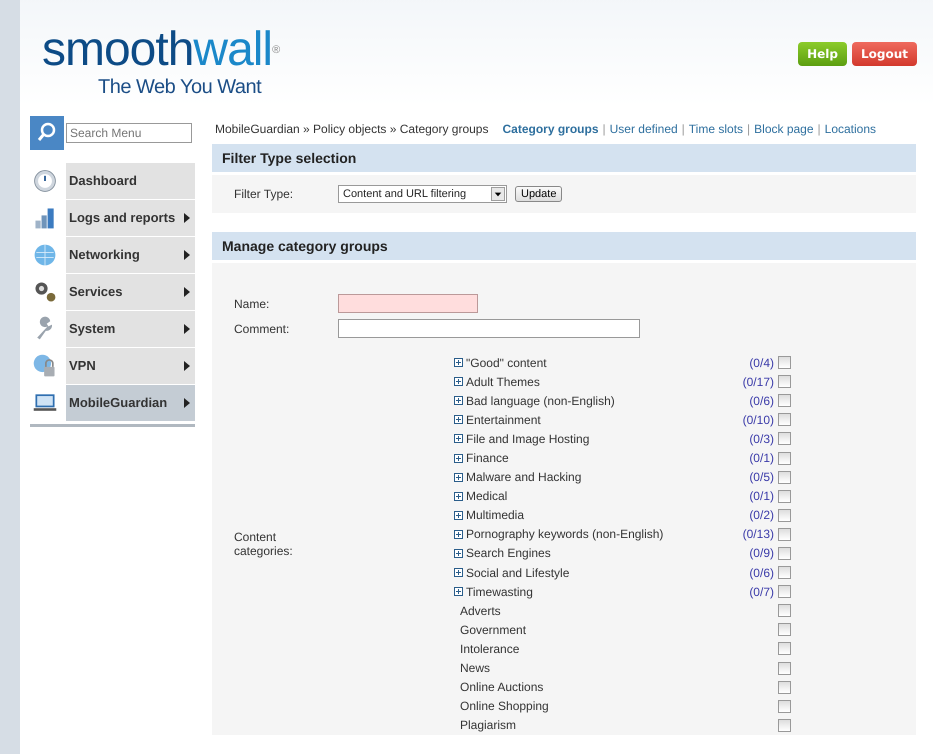 This screenshot has width=933, height=754. What do you see at coordinates (528, 439) in the screenshot?
I see `category-name: File and Image Hosting` at bounding box center [528, 439].